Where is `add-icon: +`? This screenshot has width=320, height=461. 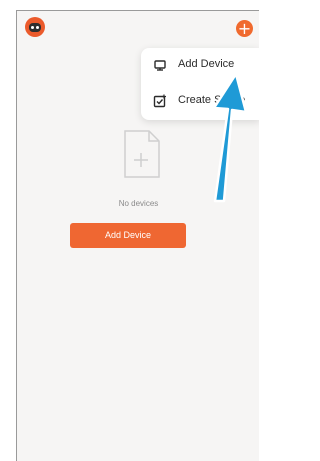
add-icon: + is located at coordinates (244, 28).